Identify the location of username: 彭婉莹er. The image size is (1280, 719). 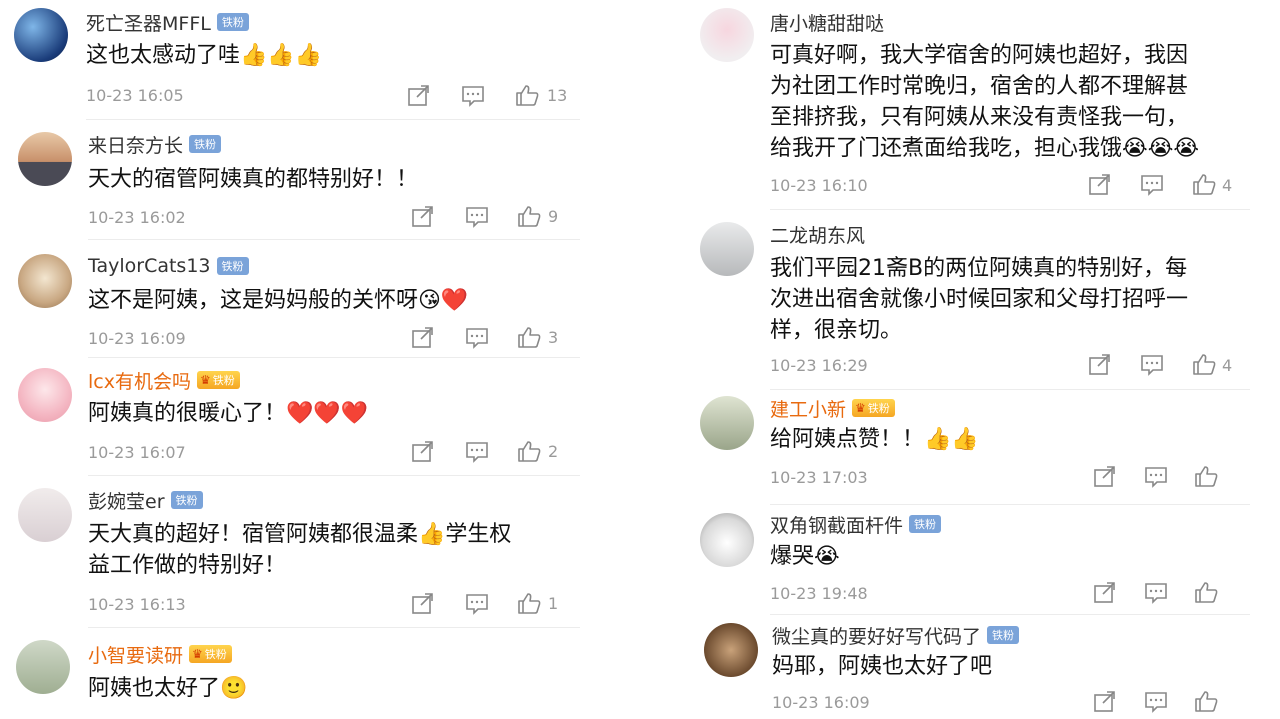
(126, 500).